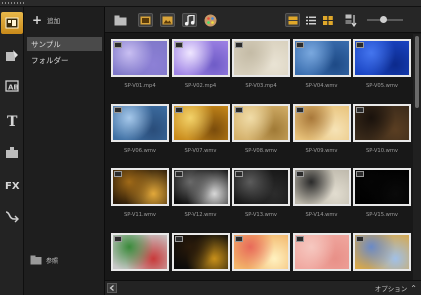  What do you see at coordinates (140, 150) in the screenshot?
I see `clip-label: SP-V06.wmv` at bounding box center [140, 150].